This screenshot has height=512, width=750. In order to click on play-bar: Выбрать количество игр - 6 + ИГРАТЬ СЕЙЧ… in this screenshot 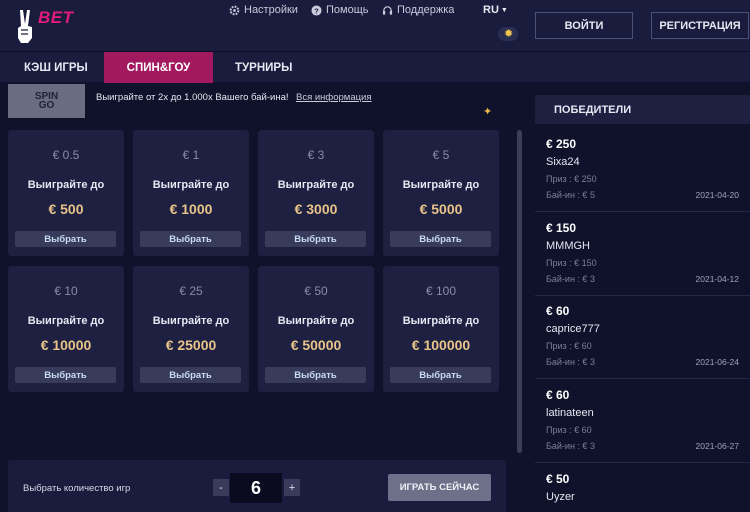, I will do `click(257, 486)`.